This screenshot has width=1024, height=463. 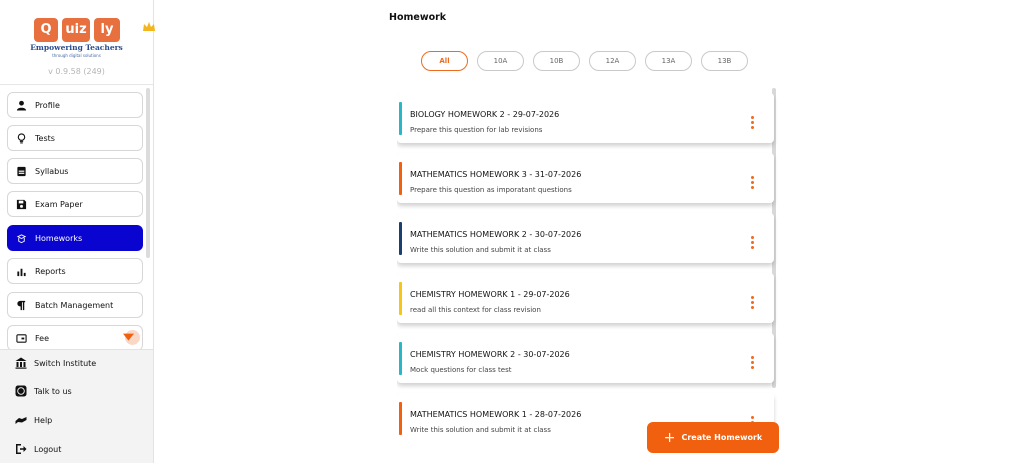 I want to click on book-icon, so click(x=21, y=171).